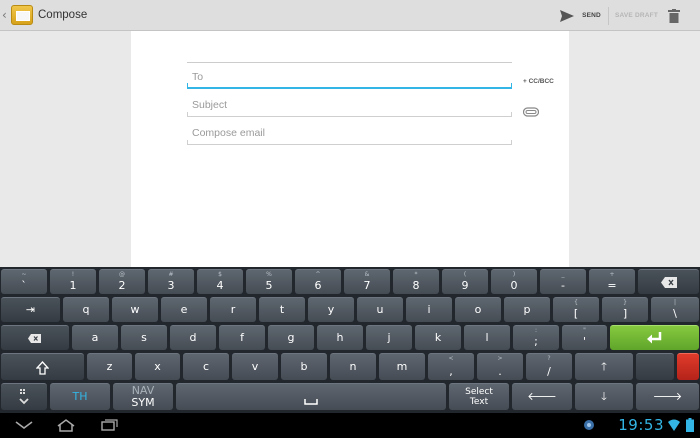 The image size is (700, 438). Describe the element at coordinates (438, 337) in the screenshot. I see `key-k: k` at that location.